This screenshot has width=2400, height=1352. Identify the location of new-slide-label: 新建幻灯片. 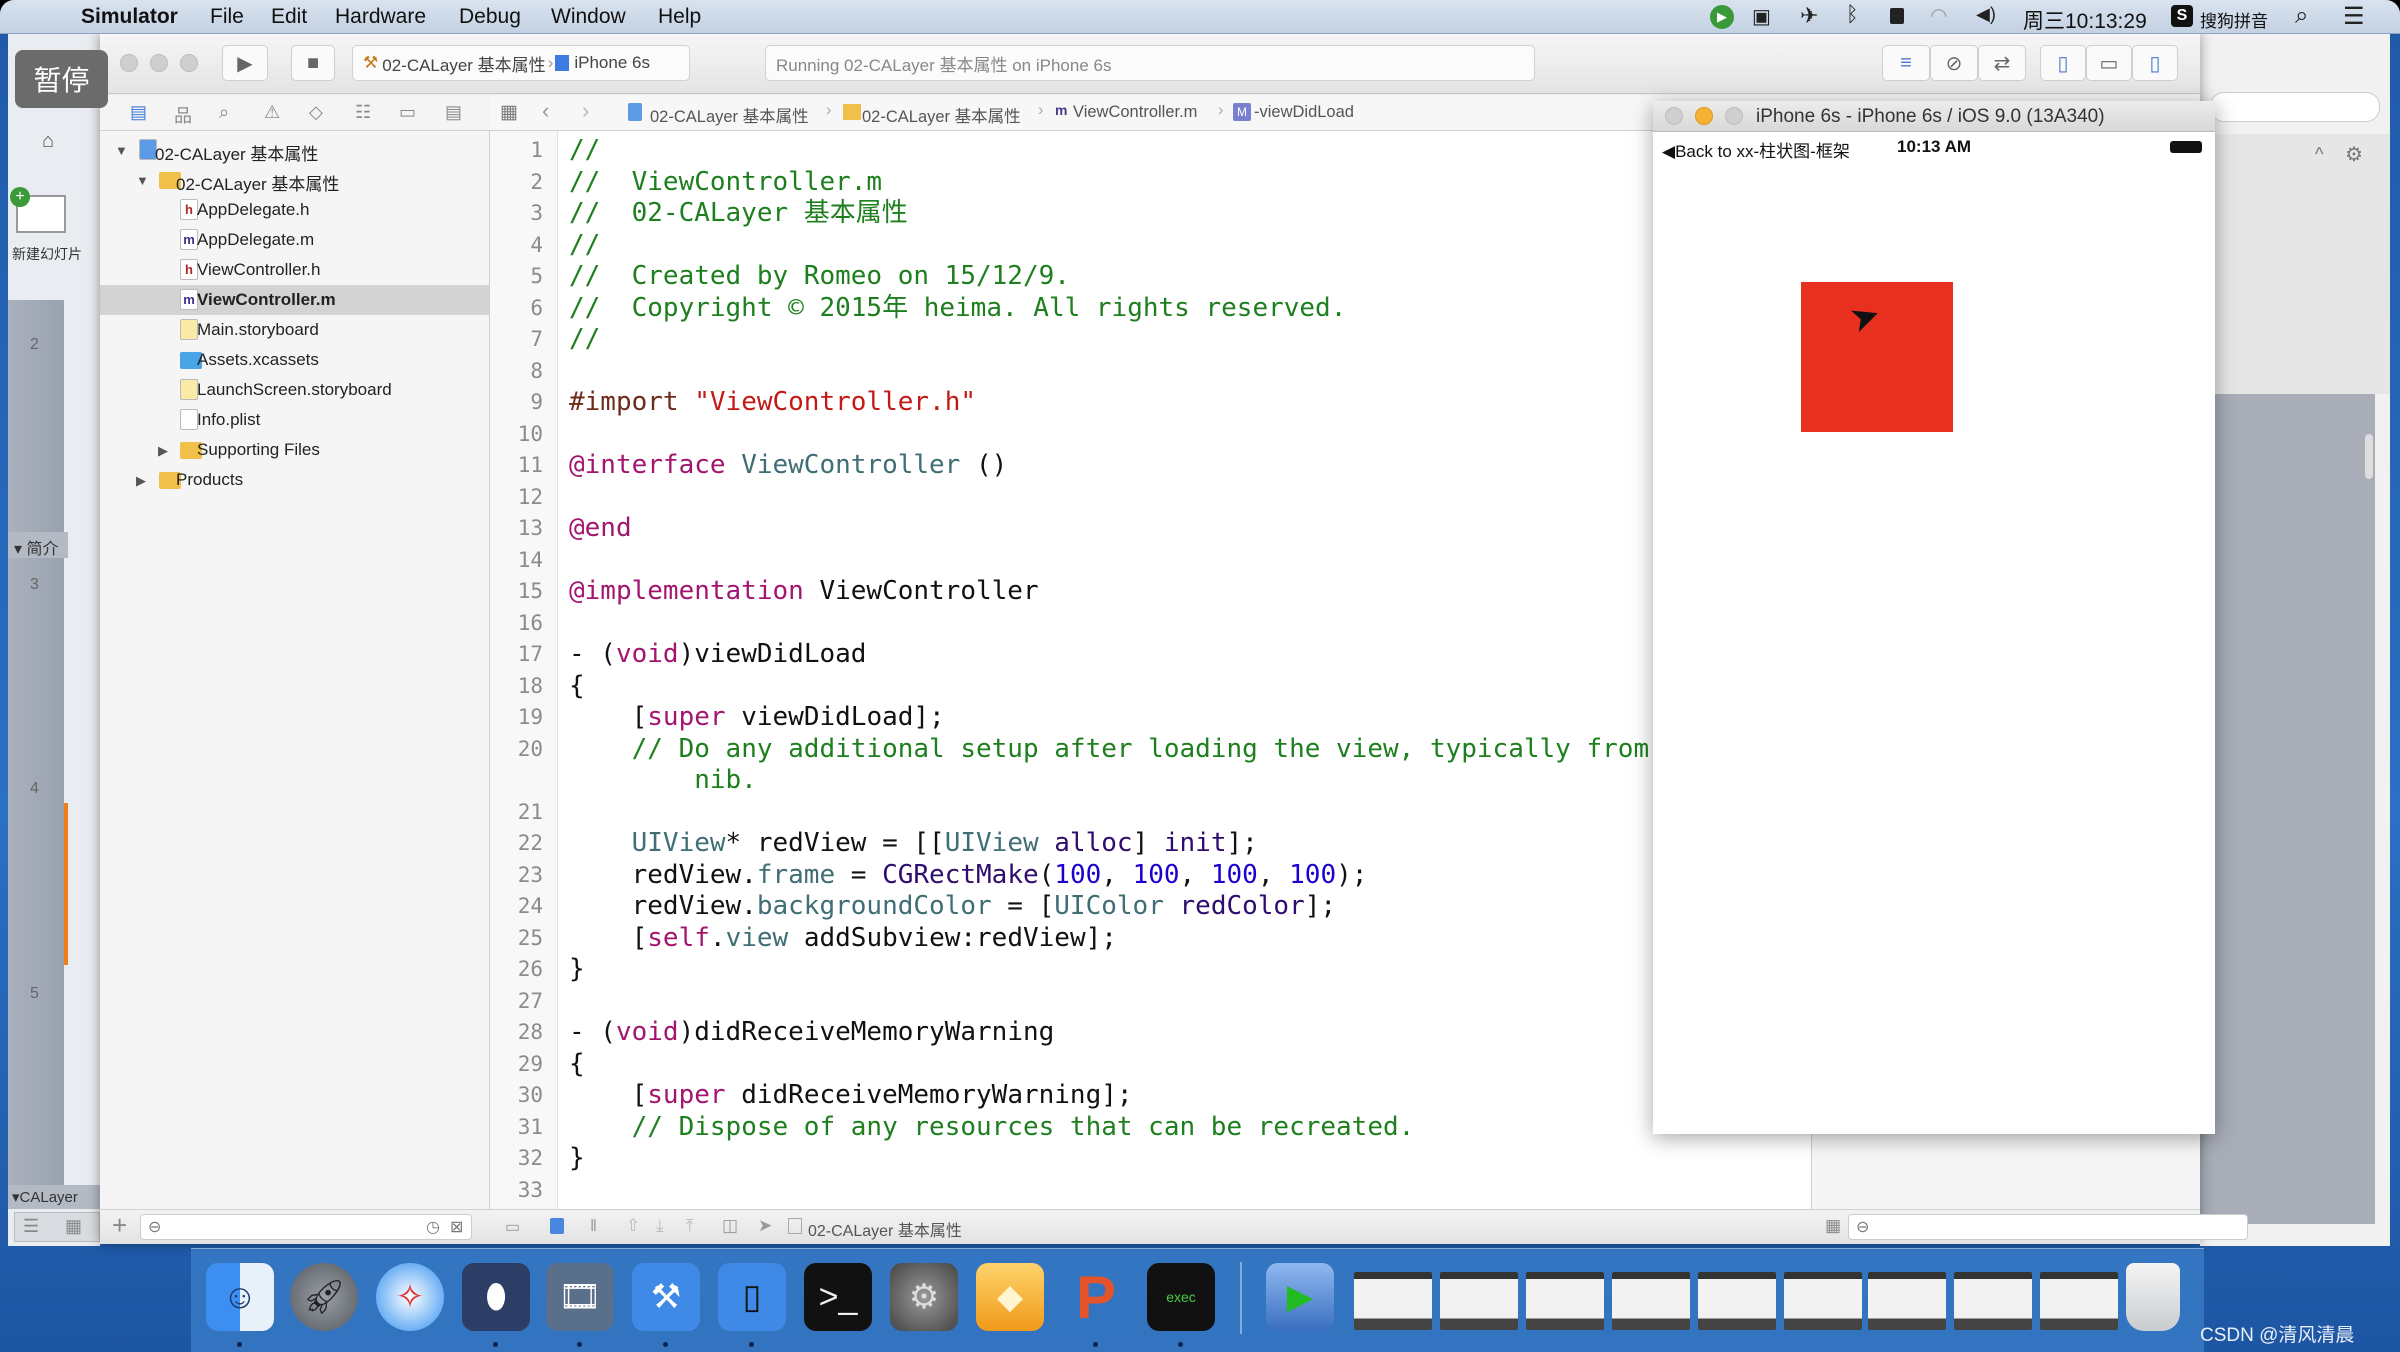
(47, 254).